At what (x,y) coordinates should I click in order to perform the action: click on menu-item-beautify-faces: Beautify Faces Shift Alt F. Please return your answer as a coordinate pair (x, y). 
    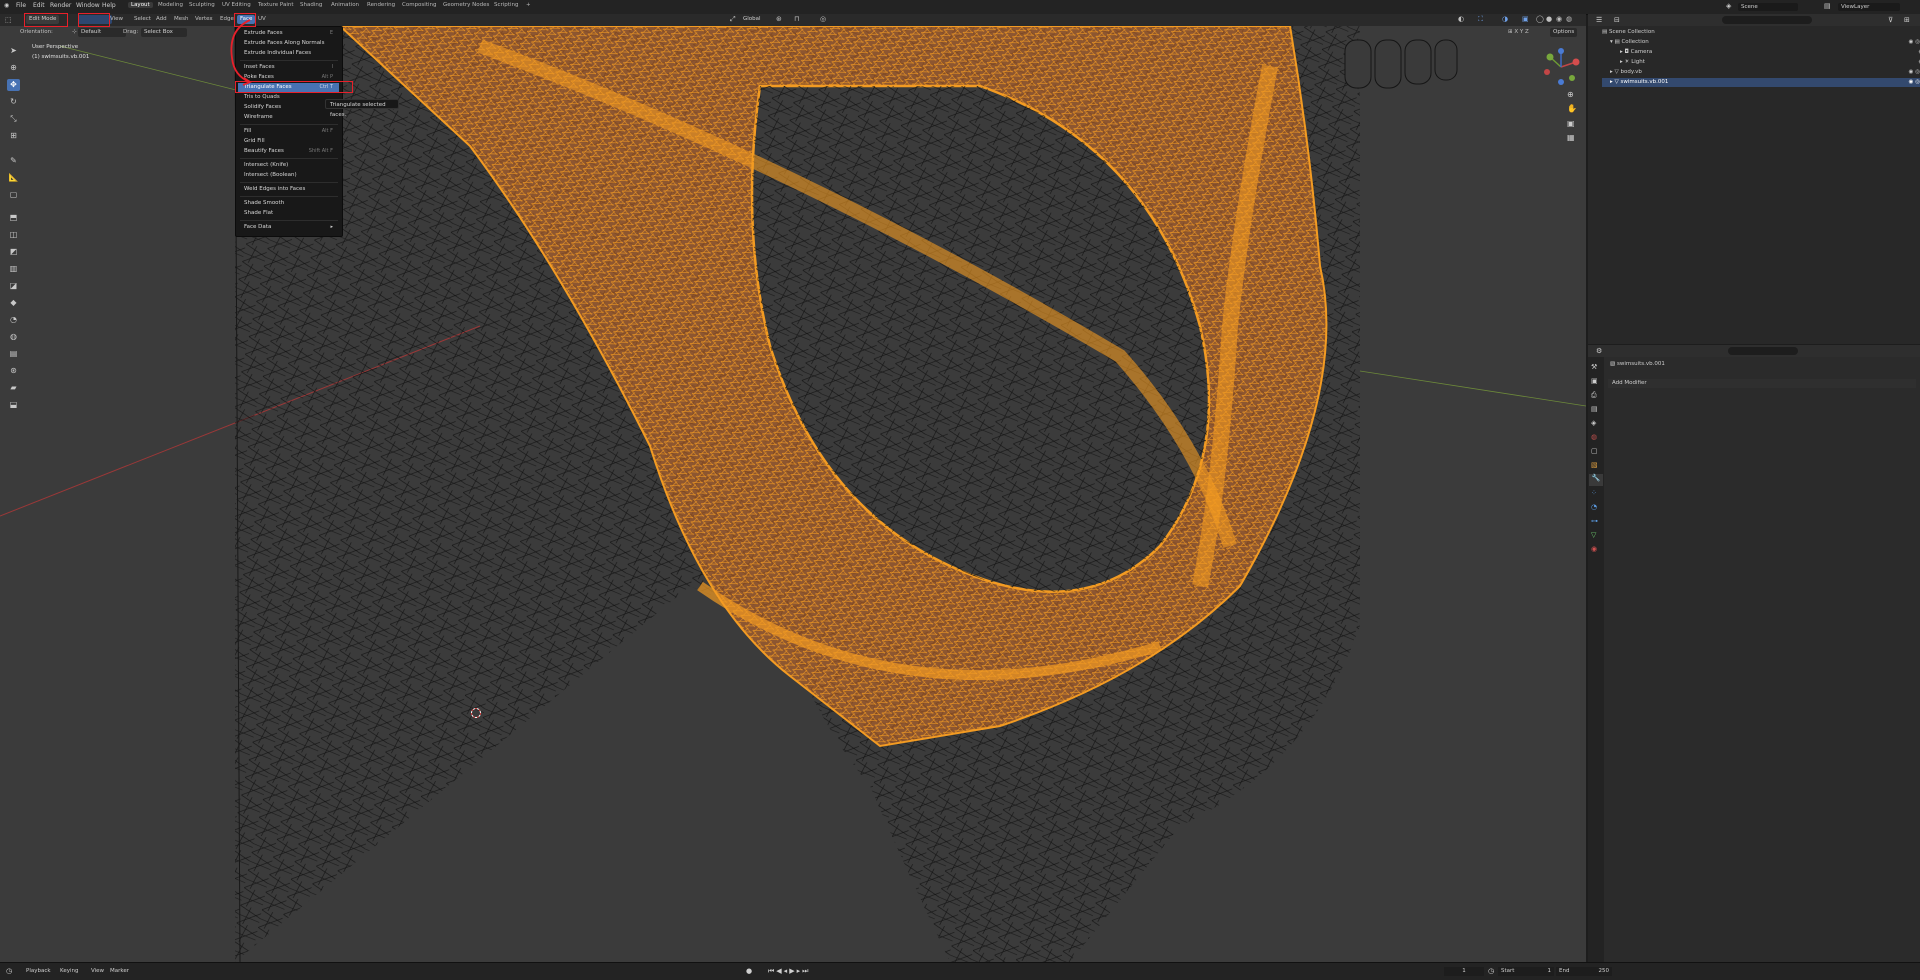
    Looking at the image, I should click on (288, 151).